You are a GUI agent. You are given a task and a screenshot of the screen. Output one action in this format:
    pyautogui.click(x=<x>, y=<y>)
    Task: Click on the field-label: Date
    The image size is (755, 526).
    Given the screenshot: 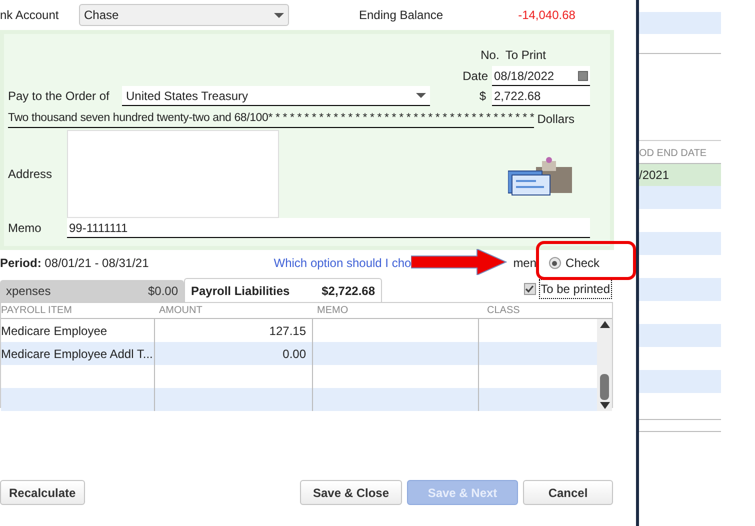 What is the action you would take?
    pyautogui.click(x=475, y=76)
    